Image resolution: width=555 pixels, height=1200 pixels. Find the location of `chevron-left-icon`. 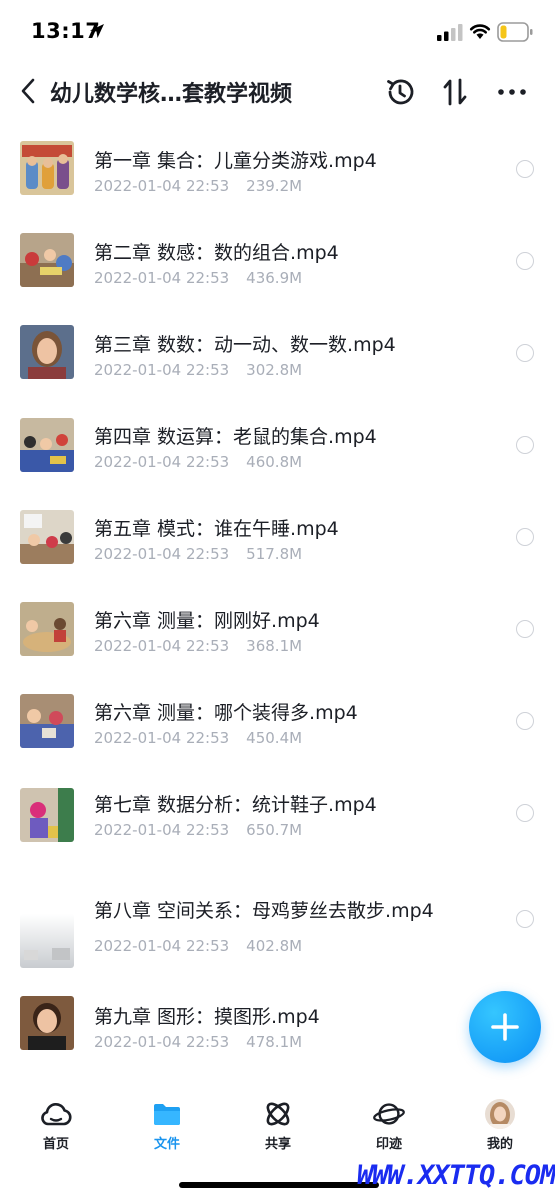

chevron-left-icon is located at coordinates (28, 91).